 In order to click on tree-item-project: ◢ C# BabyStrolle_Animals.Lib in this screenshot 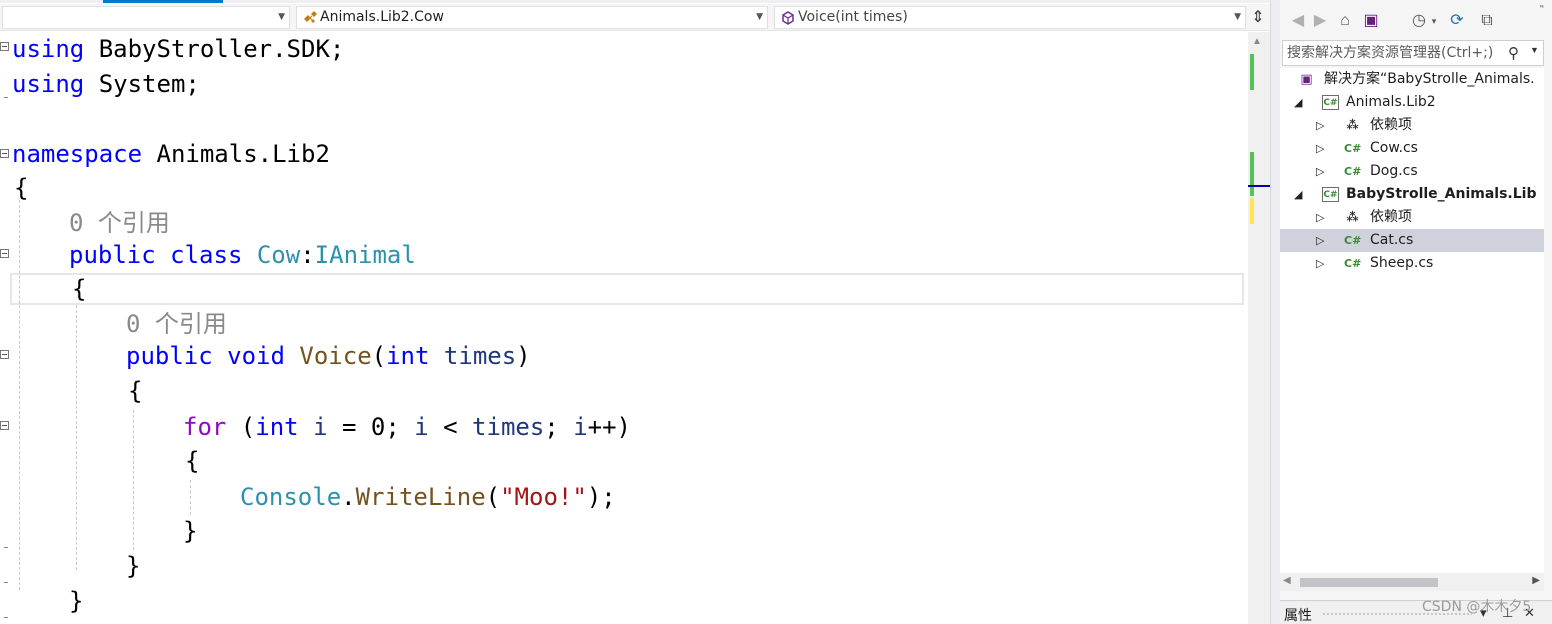, I will do `click(1412, 194)`.